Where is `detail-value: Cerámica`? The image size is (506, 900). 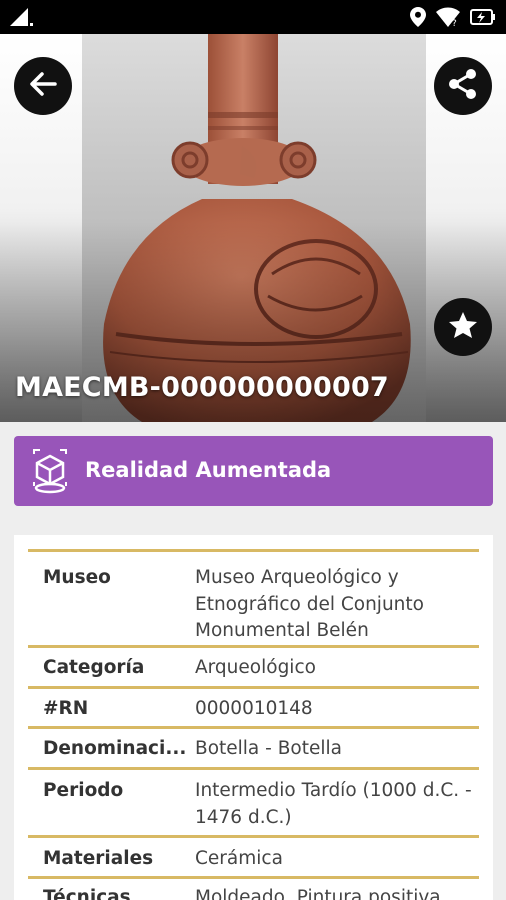 detail-value: Cerámica is located at coordinates (239, 858).